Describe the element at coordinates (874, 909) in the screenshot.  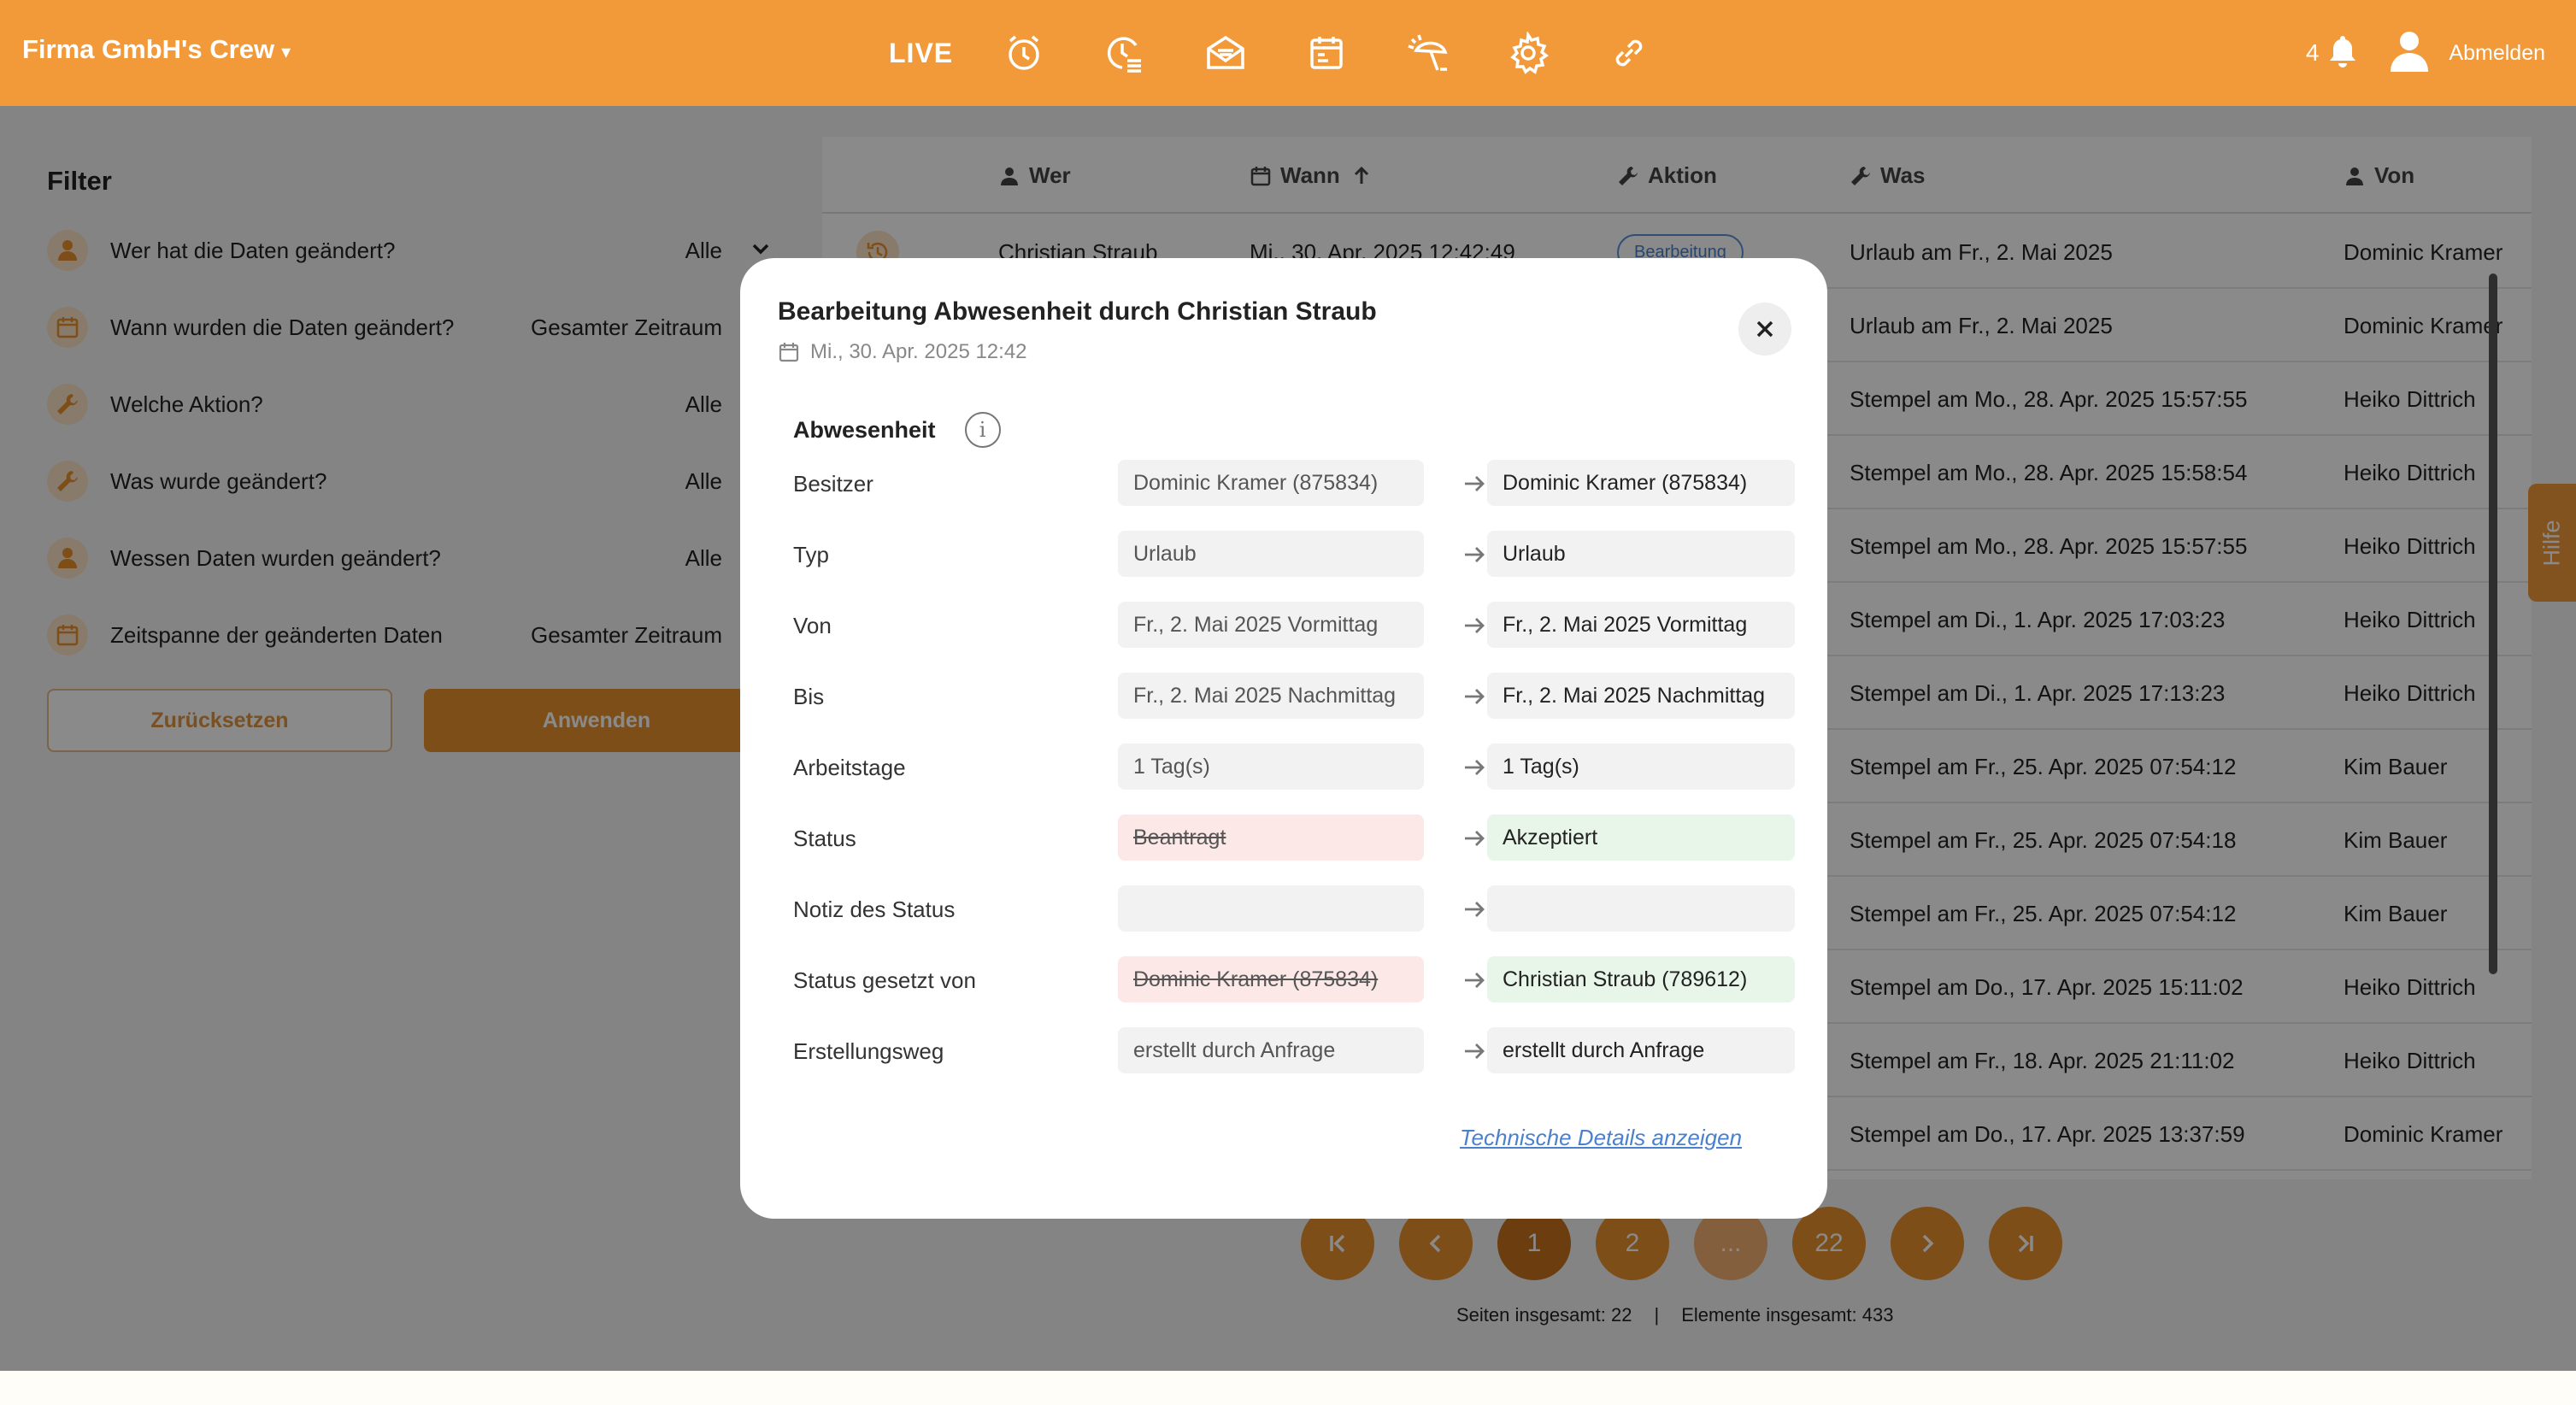
I see `field-label: Notiz des Status` at that location.